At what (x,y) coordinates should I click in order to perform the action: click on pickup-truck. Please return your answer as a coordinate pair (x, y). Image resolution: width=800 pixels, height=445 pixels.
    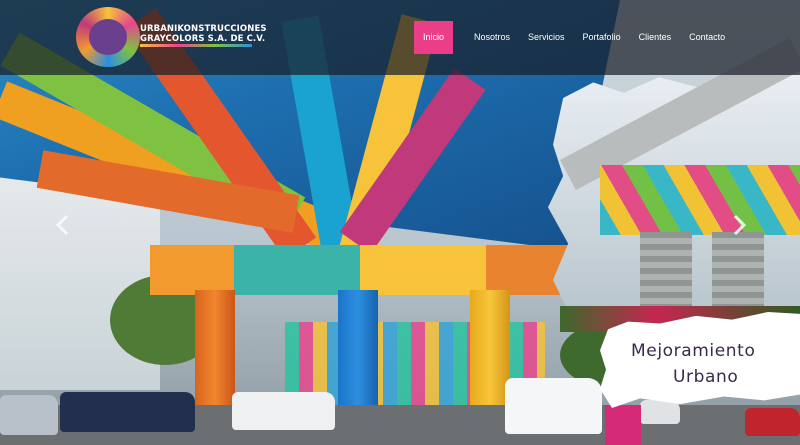
    Looking at the image, I should click on (283, 411).